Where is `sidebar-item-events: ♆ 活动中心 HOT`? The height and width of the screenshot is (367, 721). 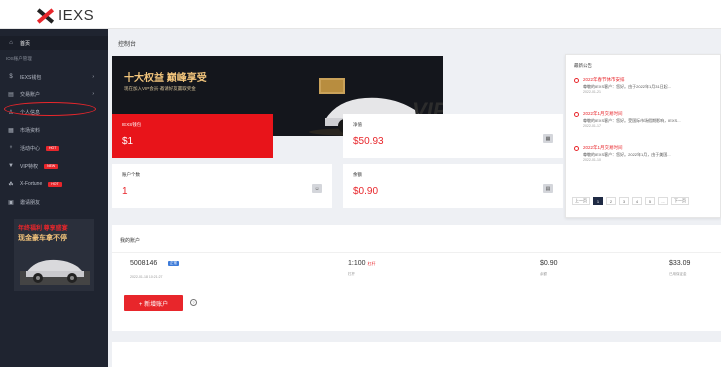
sidebar-item-events: ♆ 活动中心 HOT is located at coordinates (54, 148).